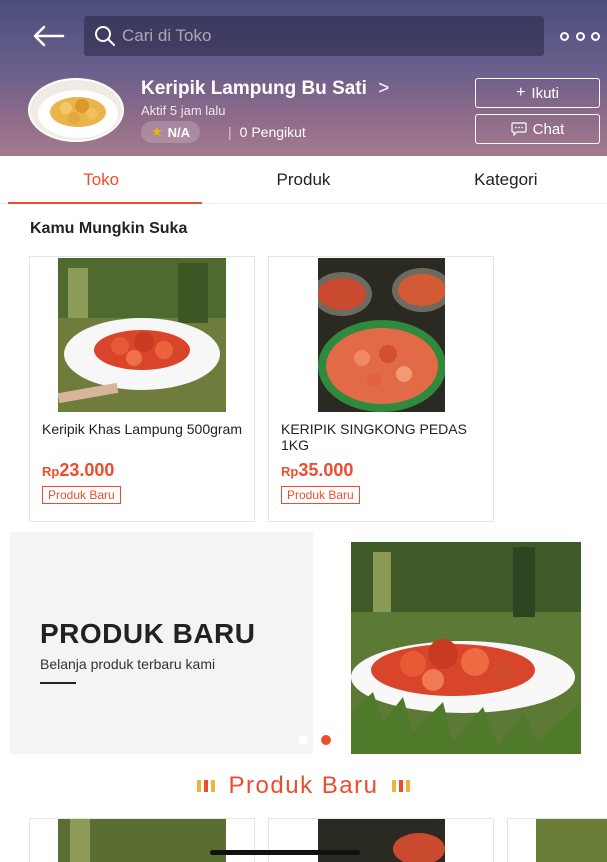 The image size is (607, 862). Describe the element at coordinates (142, 429) in the screenshot. I see `product-name: Keripik Khas Lampung 500gram` at that location.